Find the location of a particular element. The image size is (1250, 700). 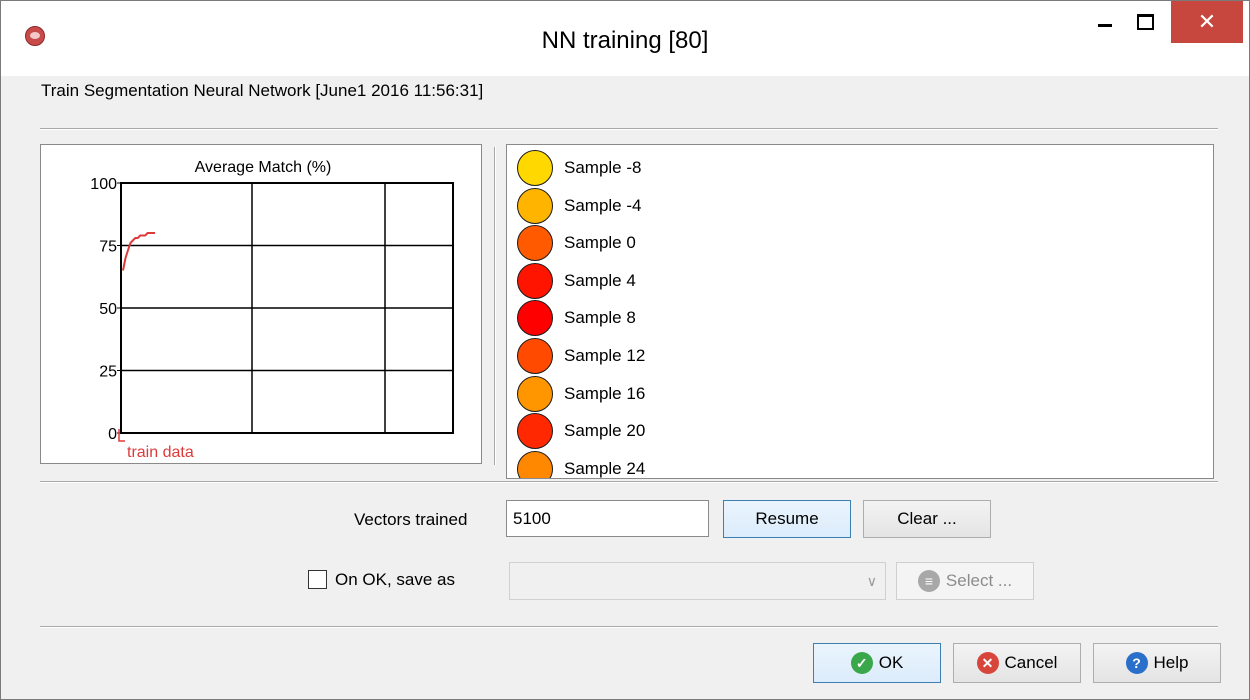

maximize-icon is located at coordinates (1145, 22).